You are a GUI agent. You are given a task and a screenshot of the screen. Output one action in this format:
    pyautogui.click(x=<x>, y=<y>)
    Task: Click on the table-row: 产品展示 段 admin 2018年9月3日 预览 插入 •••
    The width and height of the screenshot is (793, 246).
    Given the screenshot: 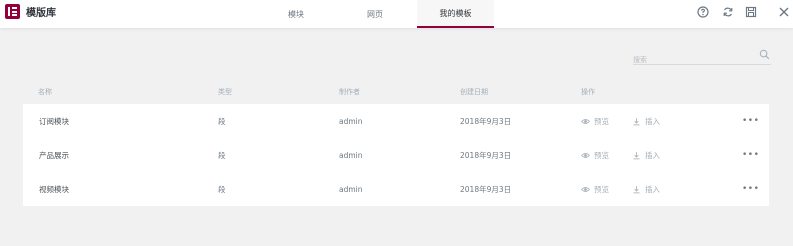 What is the action you would take?
    pyautogui.click(x=396, y=155)
    